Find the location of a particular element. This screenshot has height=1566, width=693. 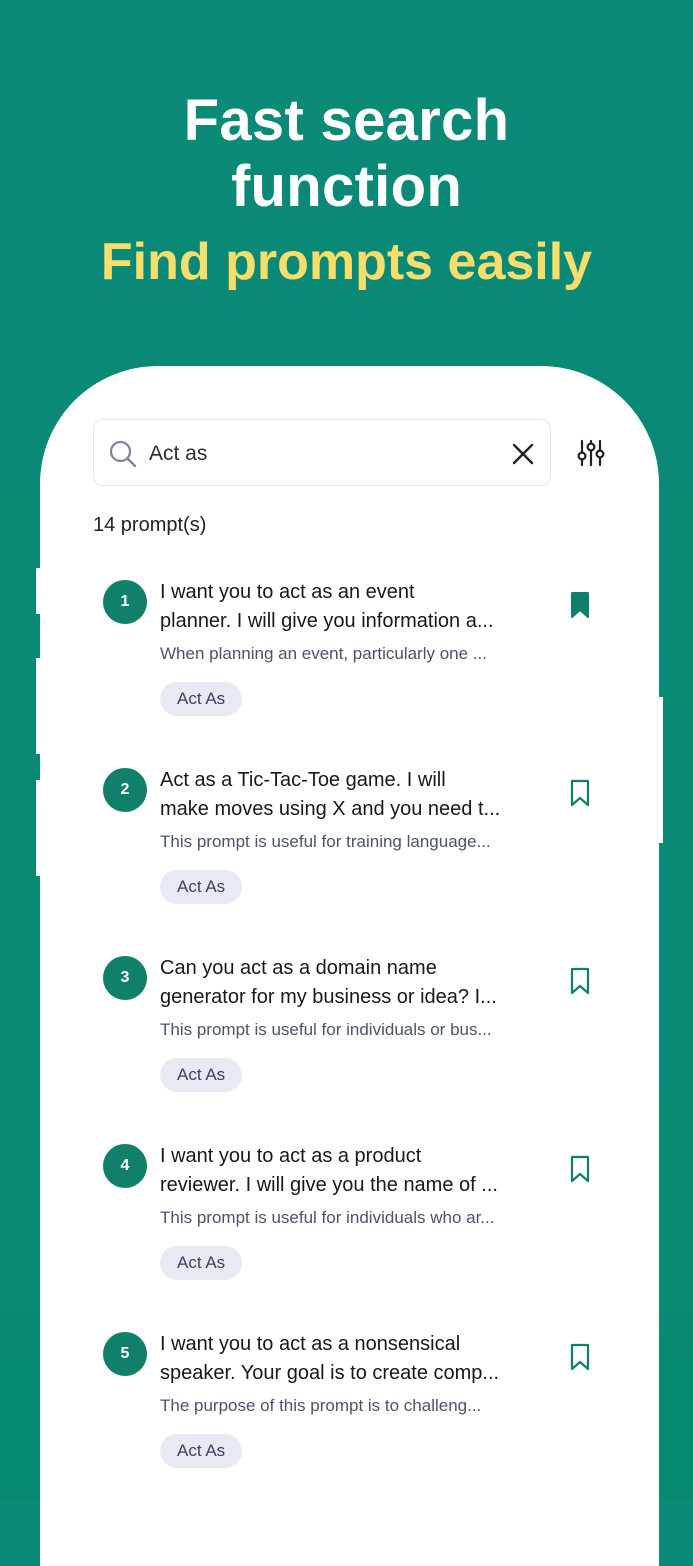

filter-sliders-icon is located at coordinates (591, 453).